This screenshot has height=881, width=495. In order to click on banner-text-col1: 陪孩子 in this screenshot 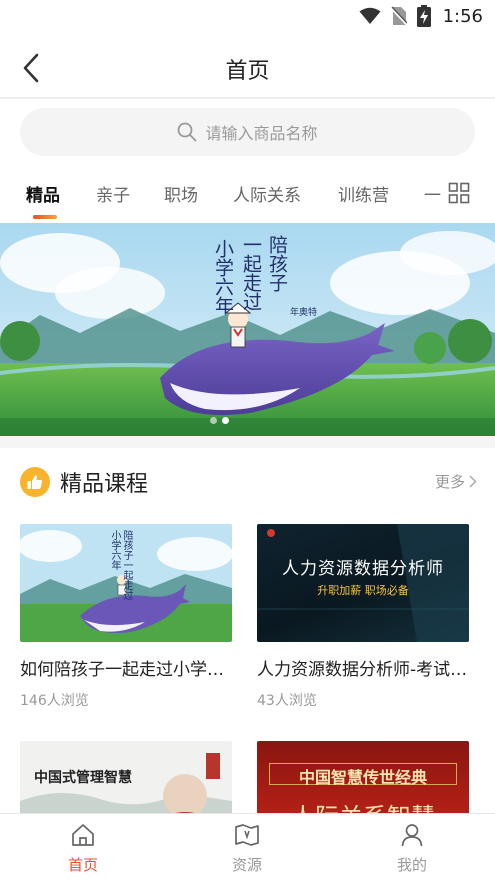, I will do `click(277, 263)`.